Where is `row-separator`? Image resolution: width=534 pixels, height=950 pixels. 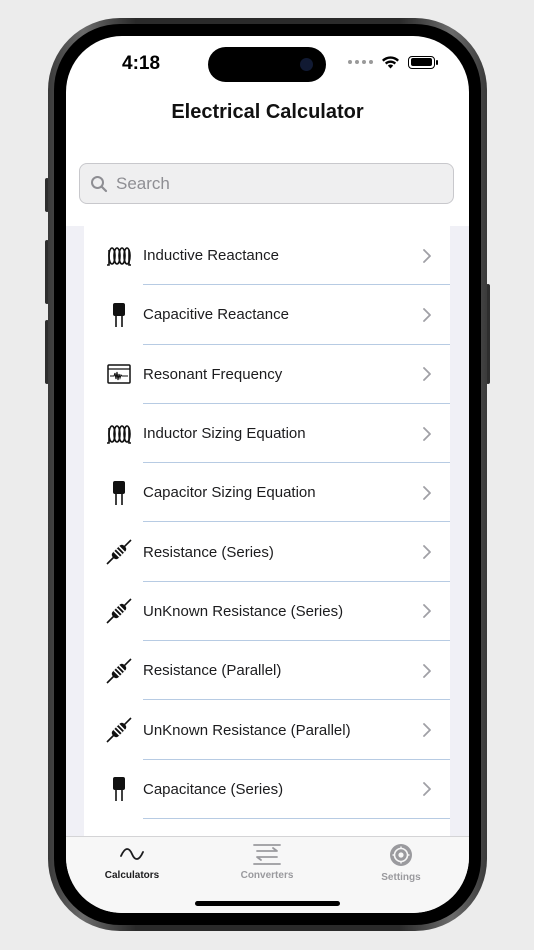 row-separator is located at coordinates (296, 818).